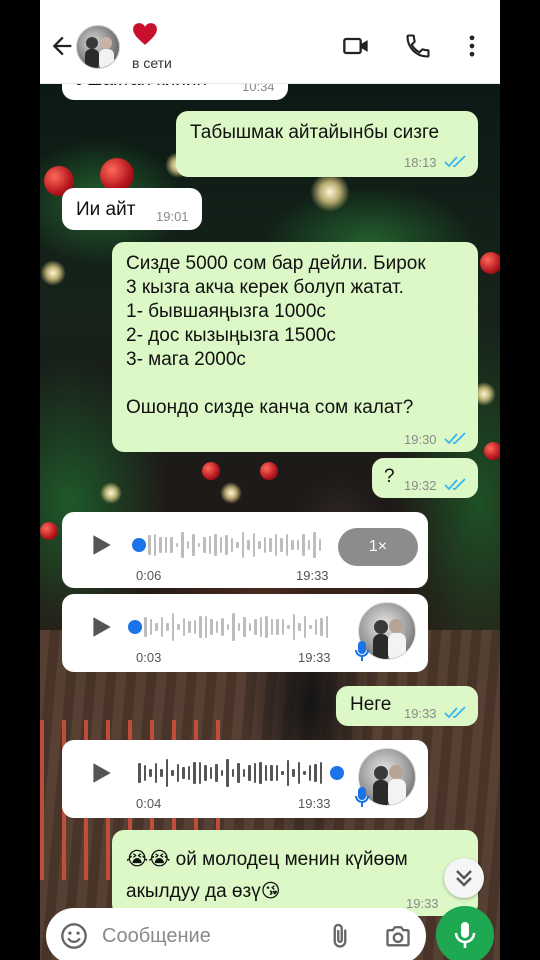 The image size is (540, 960). What do you see at coordinates (378, 547) in the screenshot?
I see `playback-speed-button: 1×` at bounding box center [378, 547].